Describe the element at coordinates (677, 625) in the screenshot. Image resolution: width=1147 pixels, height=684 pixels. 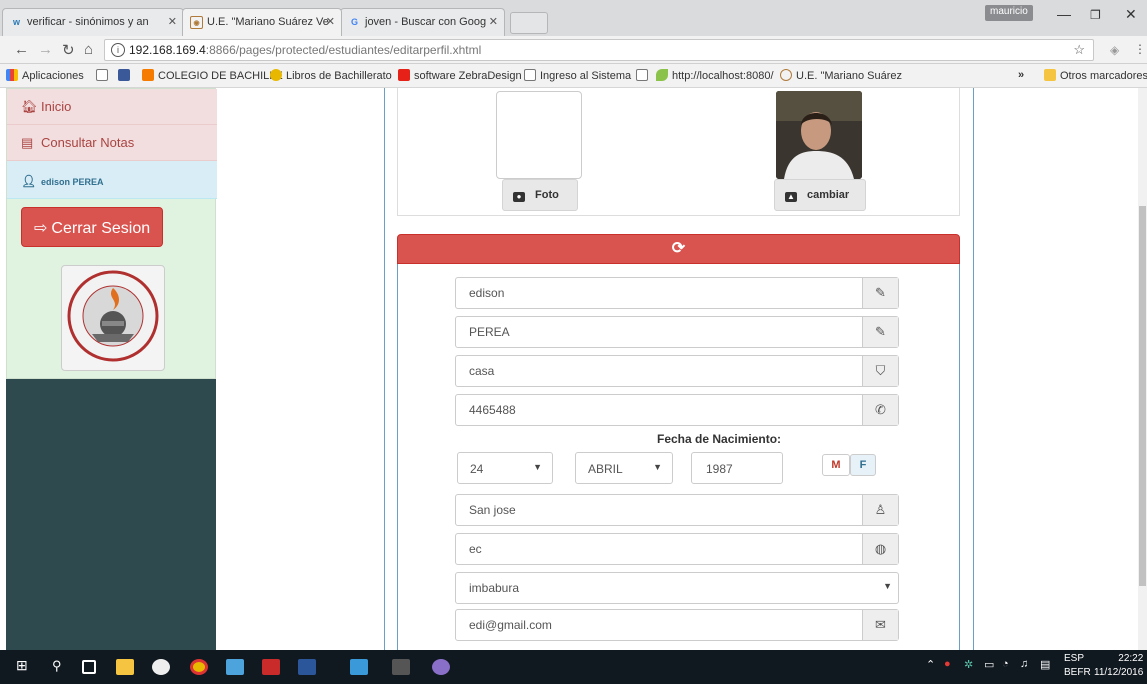
I see `email-field: edi@gmail.com ✉` at that location.